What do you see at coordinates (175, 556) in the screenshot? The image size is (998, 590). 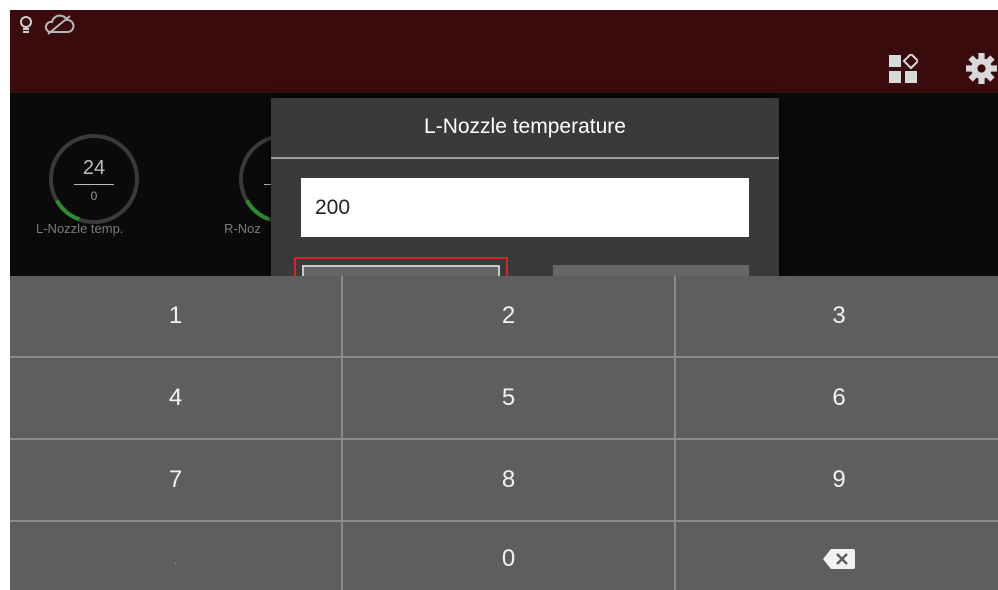 I see `key-decimal-point: .` at bounding box center [175, 556].